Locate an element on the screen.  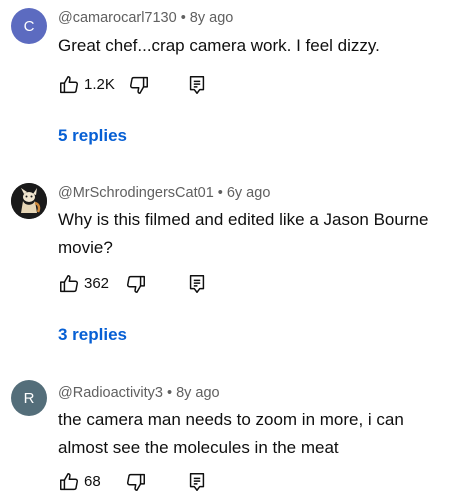
comment-actions: 1.2K is located at coordinates (158, 86).